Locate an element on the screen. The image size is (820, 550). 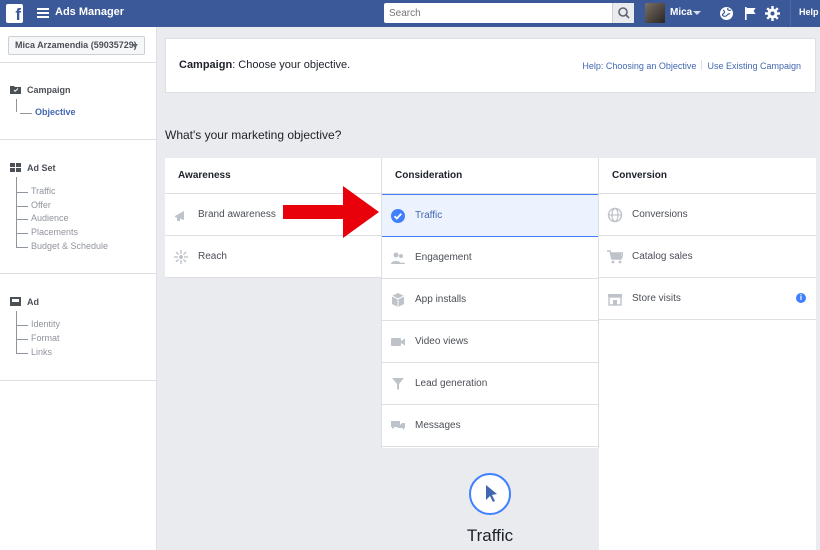
sidebar-item-label: Objective is located at coordinates (55, 112).